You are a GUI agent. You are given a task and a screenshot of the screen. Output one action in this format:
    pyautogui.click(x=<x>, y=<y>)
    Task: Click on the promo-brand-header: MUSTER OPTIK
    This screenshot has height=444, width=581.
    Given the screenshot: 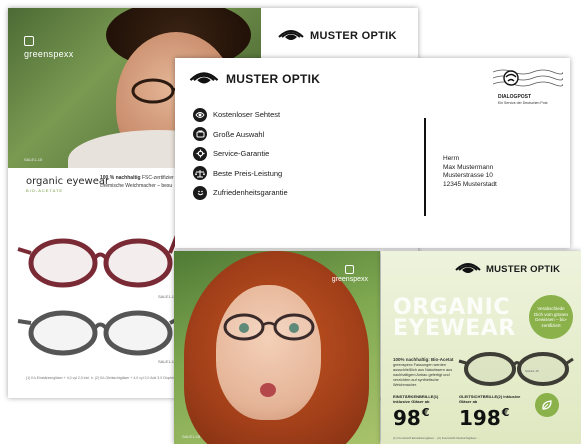 What is the action you would take?
    pyautogui.click(x=507, y=269)
    